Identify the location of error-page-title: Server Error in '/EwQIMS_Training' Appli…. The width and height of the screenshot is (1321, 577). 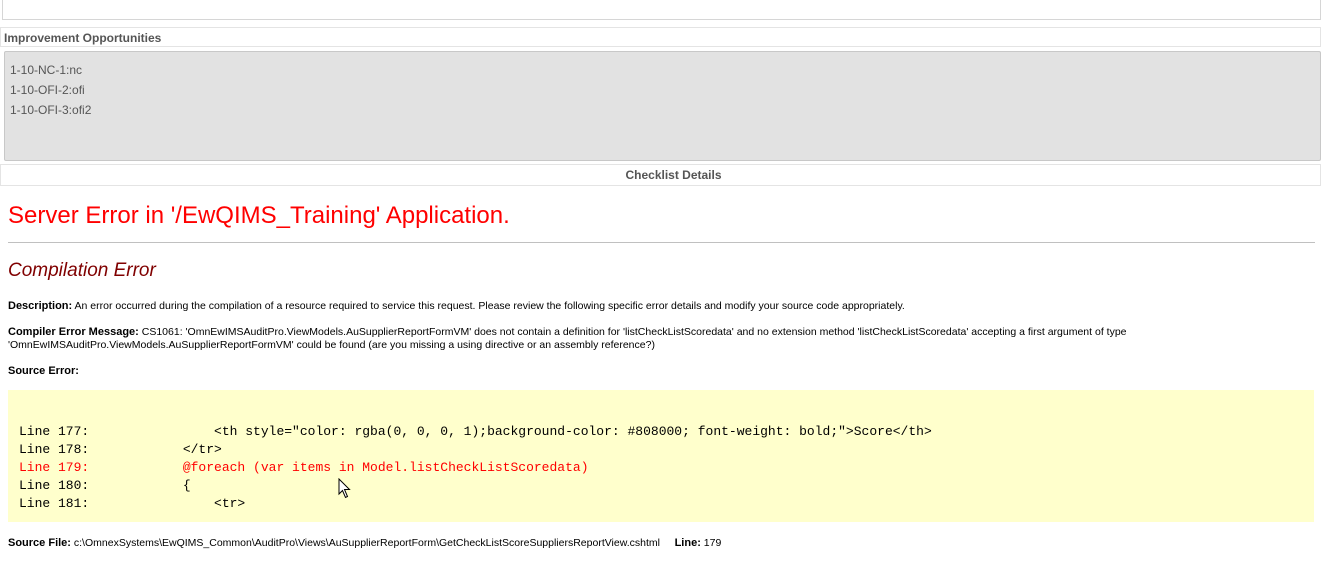
(259, 215).